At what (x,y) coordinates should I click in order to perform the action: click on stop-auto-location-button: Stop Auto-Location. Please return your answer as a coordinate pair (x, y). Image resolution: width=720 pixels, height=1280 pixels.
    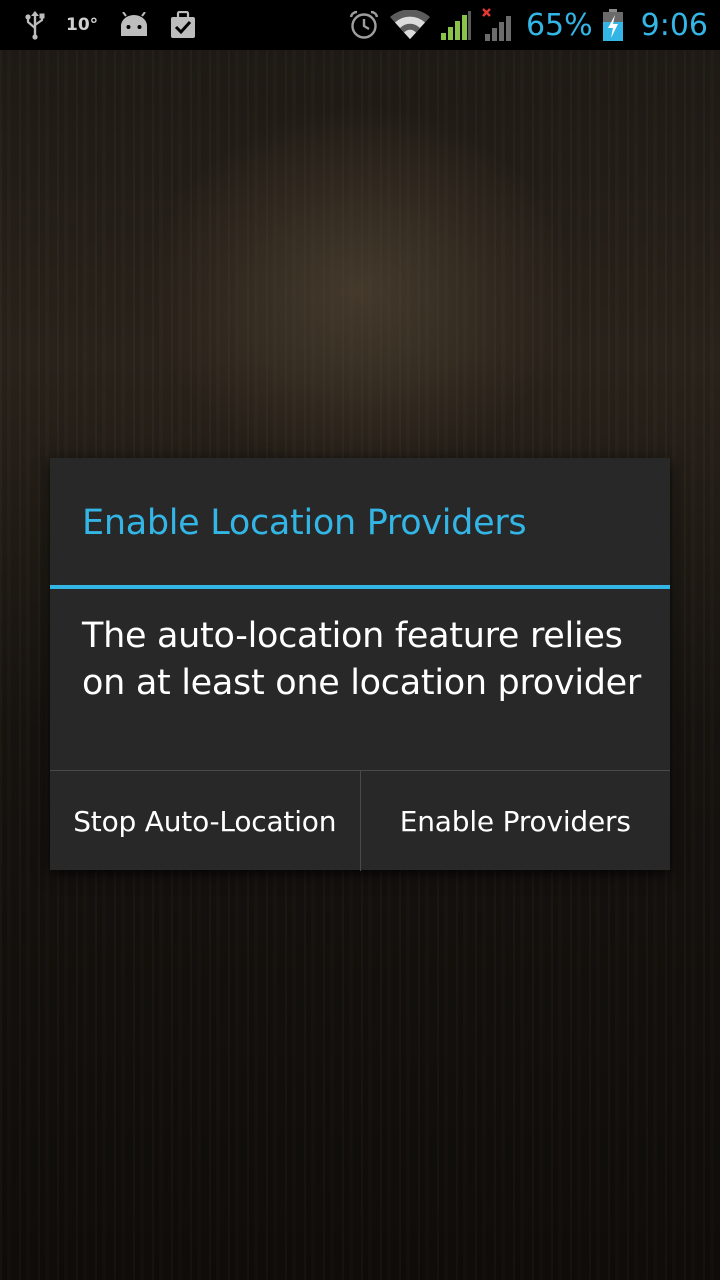
    Looking at the image, I should click on (205, 821).